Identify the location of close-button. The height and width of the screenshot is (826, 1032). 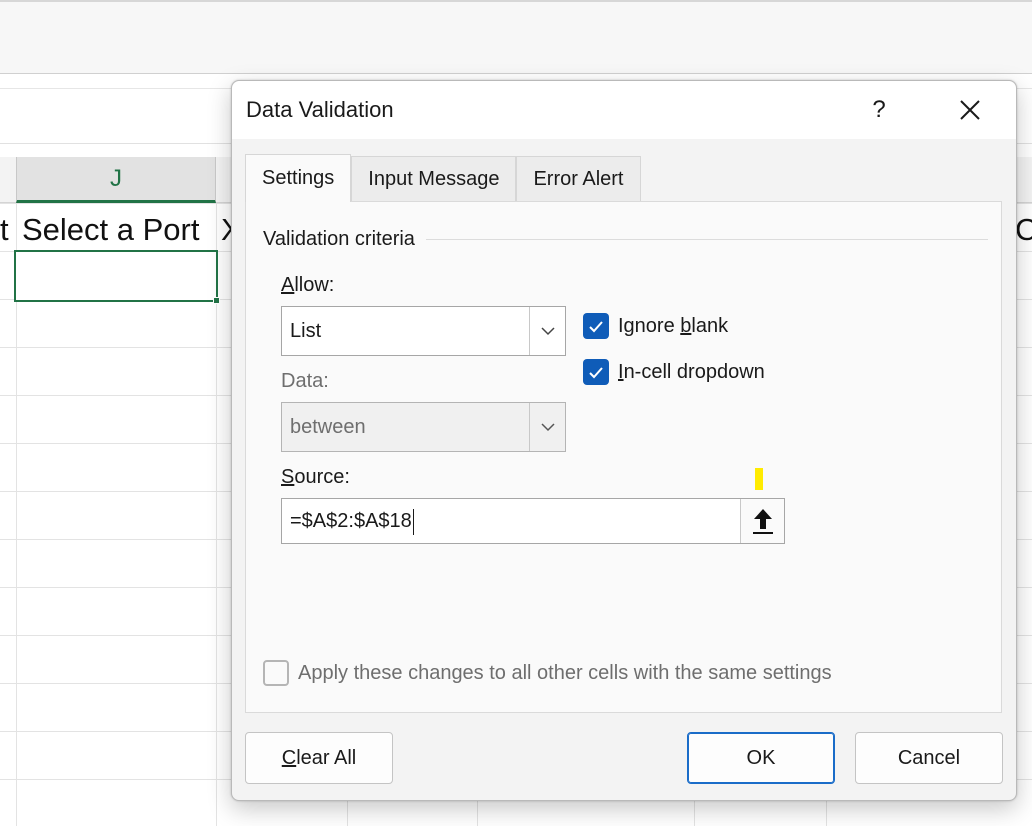
(970, 110).